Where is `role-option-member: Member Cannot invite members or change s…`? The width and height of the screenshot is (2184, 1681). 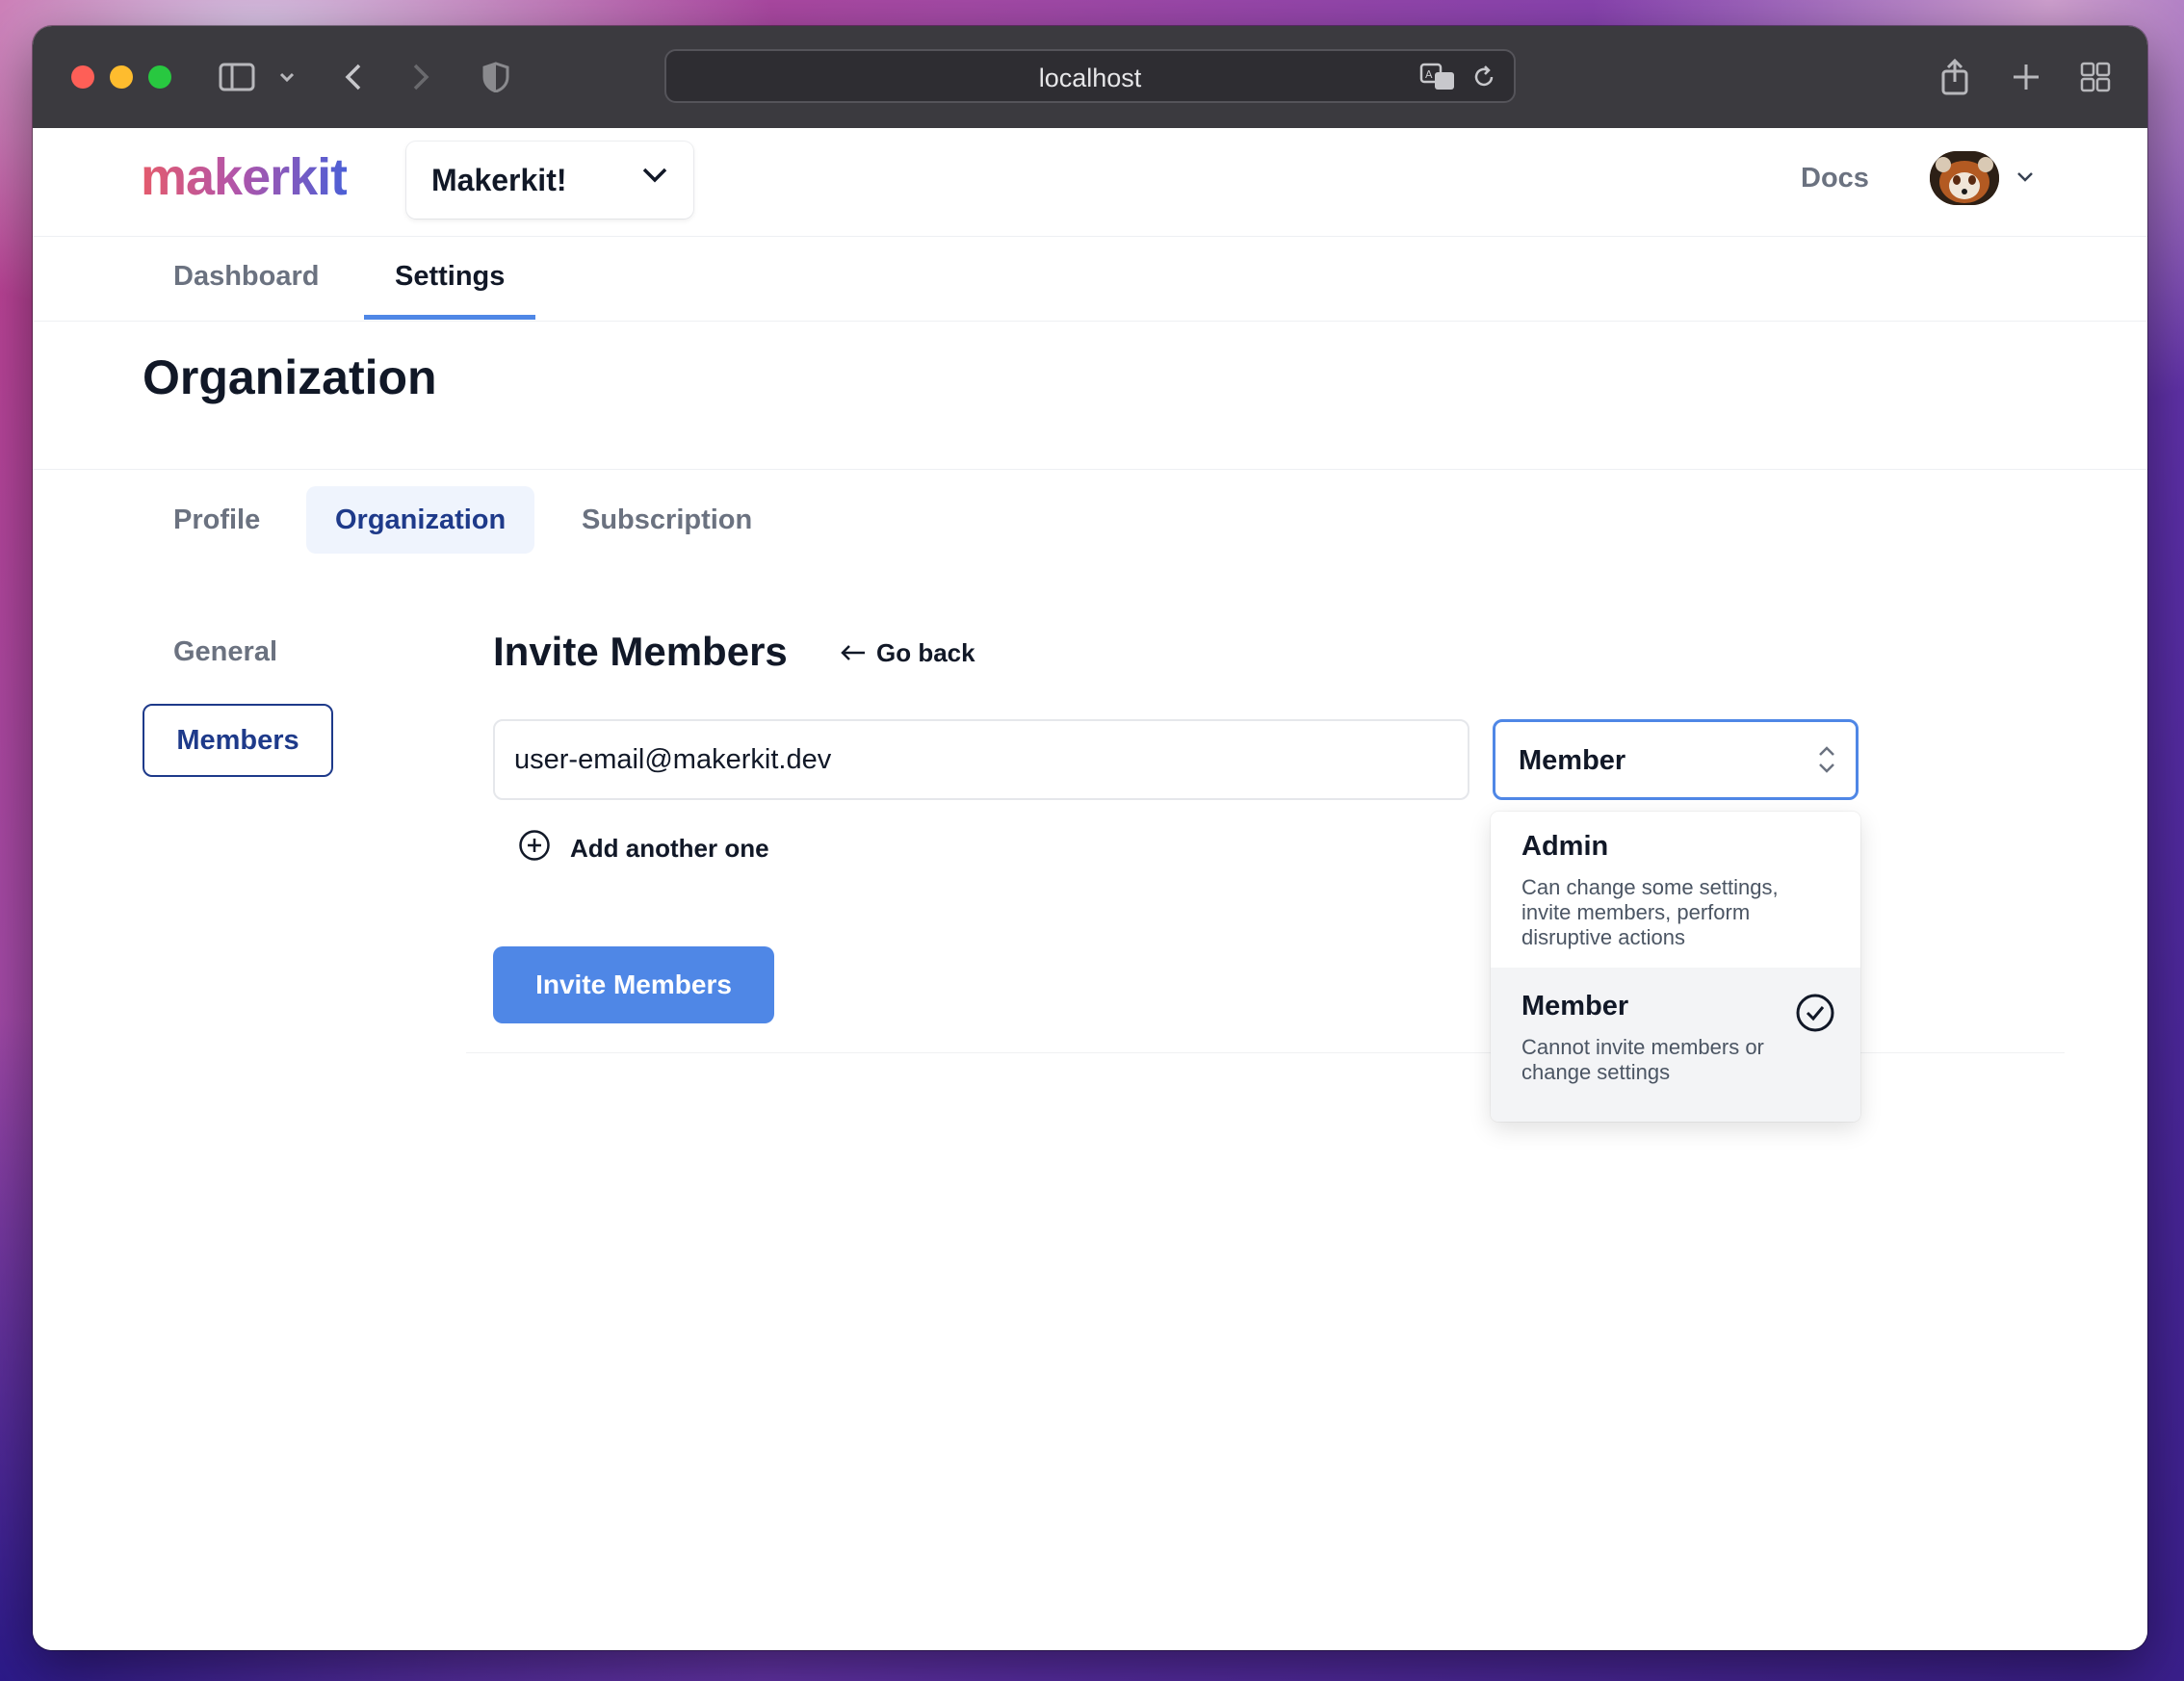
role-option-member: Member Cannot invite members or change s… is located at coordinates (1675, 1045).